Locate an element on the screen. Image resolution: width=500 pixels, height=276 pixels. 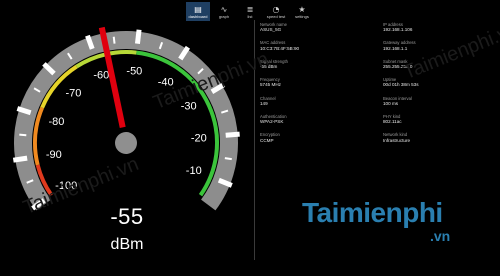
nav-tab-settings: ★ settings is located at coordinates (302, 11).